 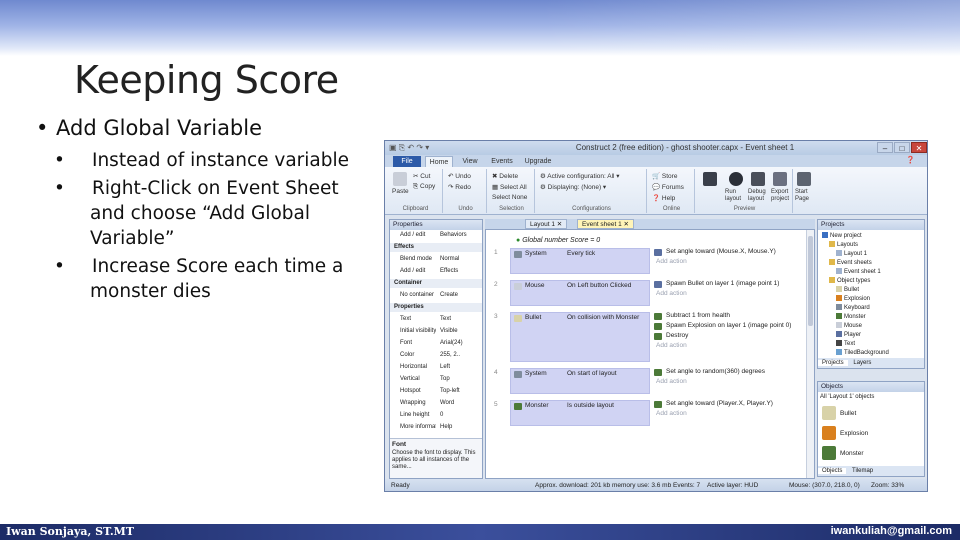 What do you see at coordinates (459, 187) in the screenshot?
I see `redo-button: ↷ Redo` at bounding box center [459, 187].